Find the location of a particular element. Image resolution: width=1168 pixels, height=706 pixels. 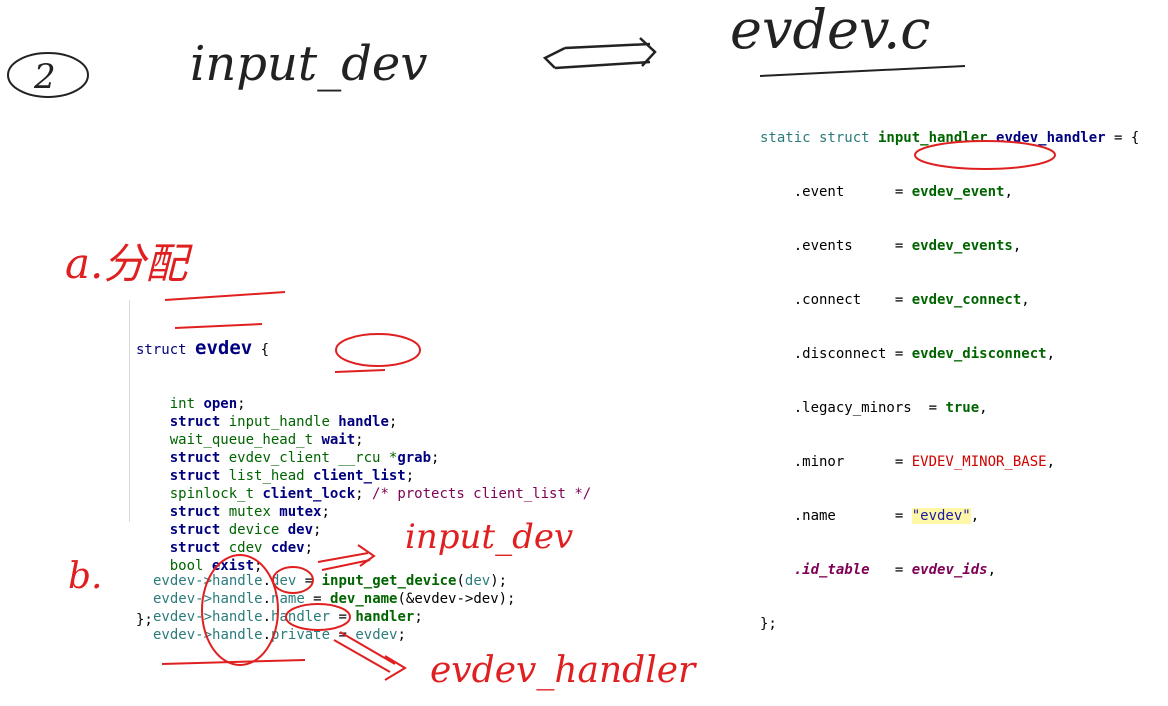

double-arrow-icon is located at coordinates (599, 53).